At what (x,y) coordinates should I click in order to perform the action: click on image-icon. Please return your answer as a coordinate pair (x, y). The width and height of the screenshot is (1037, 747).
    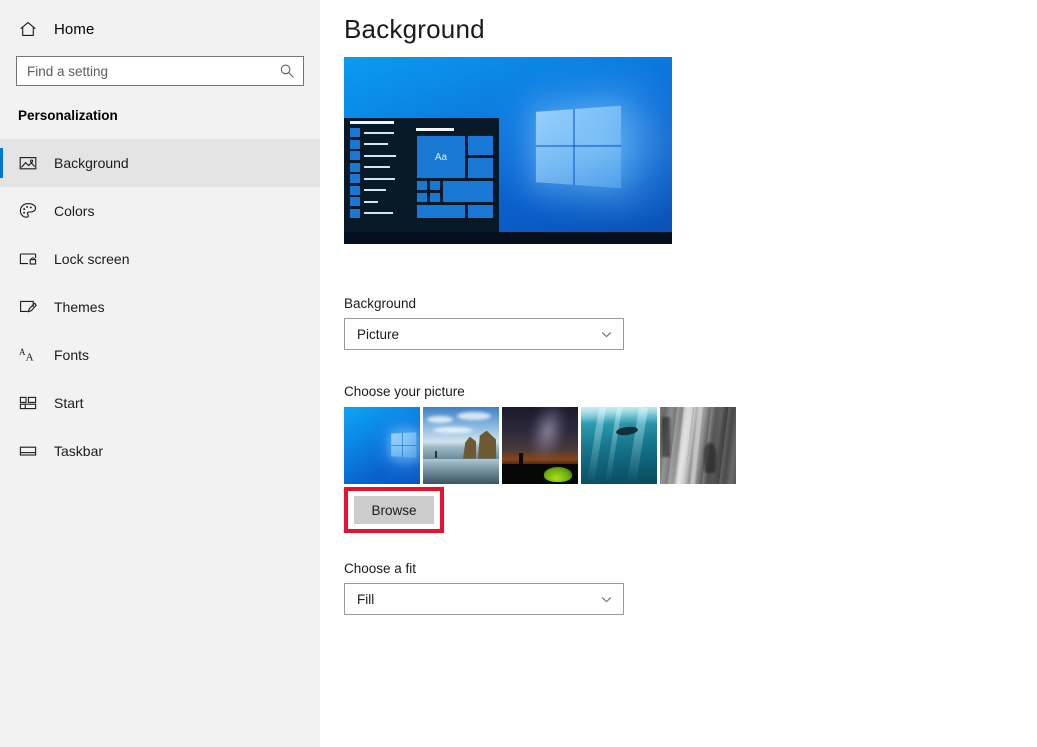
    Looking at the image, I should click on (28, 163).